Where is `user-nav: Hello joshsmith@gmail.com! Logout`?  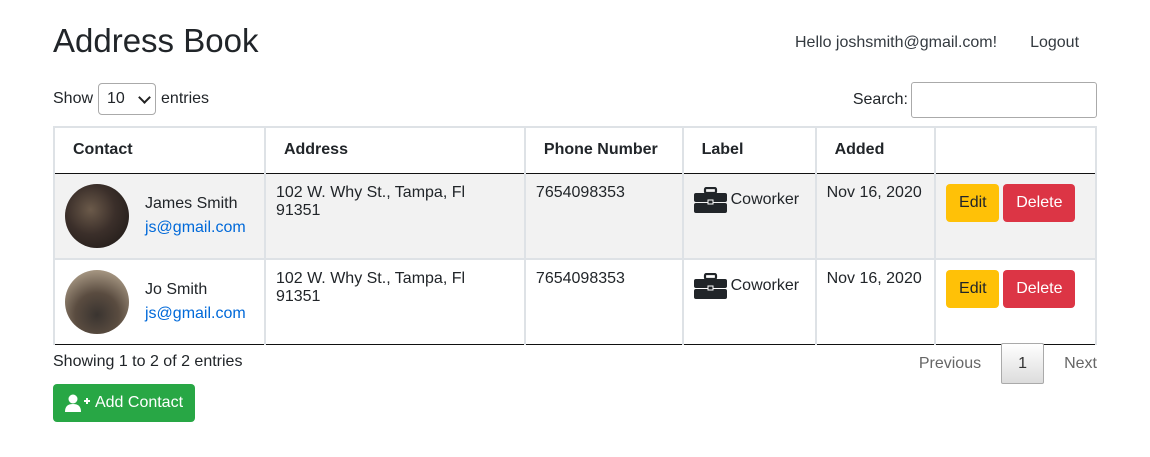
user-nav: Hello joshsmith@gmail.com! Logout is located at coordinates (937, 43).